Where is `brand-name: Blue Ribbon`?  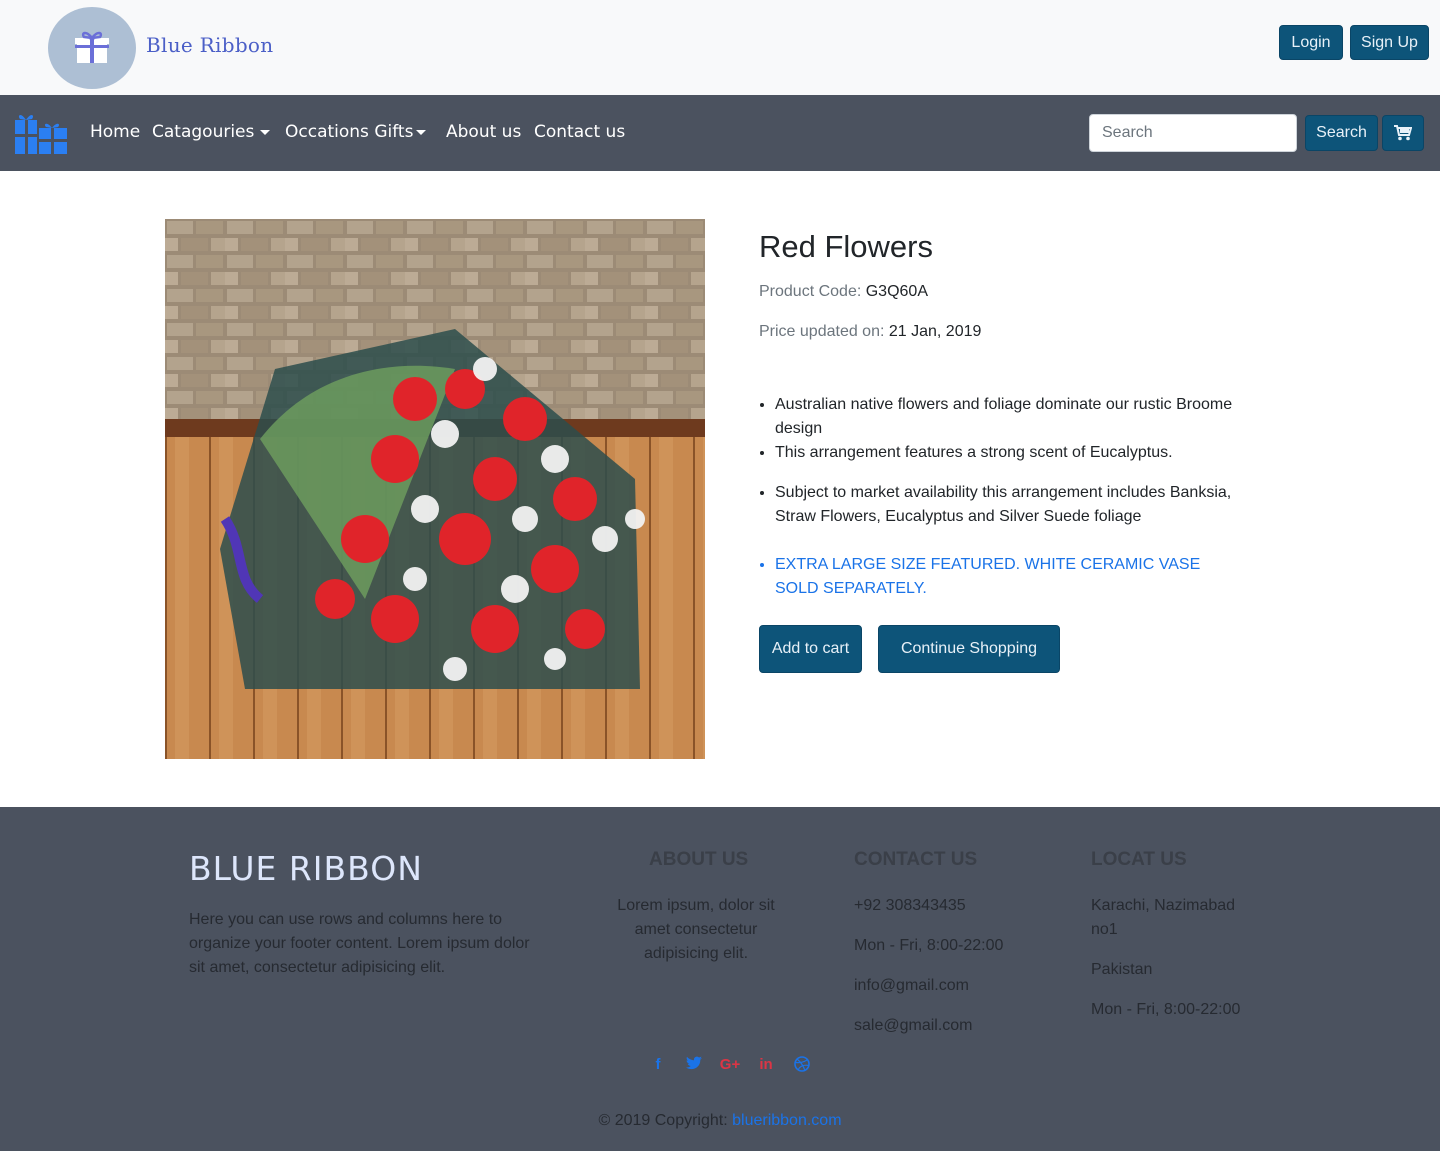 brand-name: Blue Ribbon is located at coordinates (209, 45).